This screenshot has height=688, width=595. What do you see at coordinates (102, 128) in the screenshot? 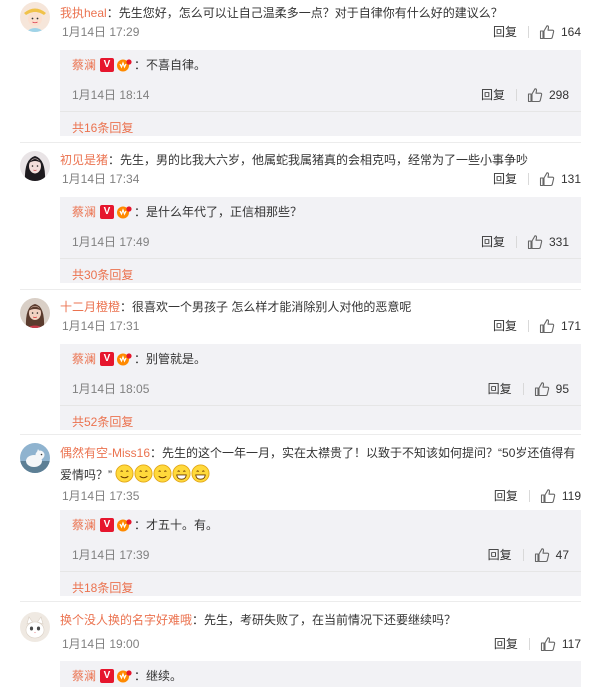
I see `more-replies-link: 共16条回复` at bounding box center [102, 128].